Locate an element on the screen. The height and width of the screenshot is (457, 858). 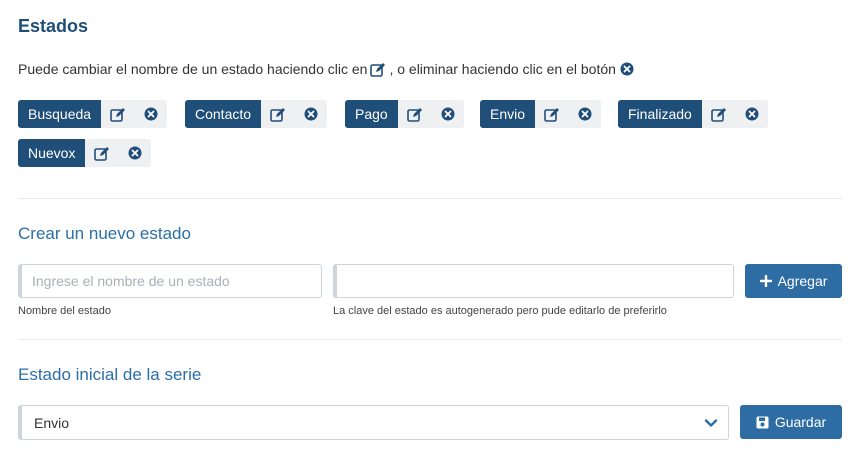
state-tag-label: Finalizado is located at coordinates (660, 114).